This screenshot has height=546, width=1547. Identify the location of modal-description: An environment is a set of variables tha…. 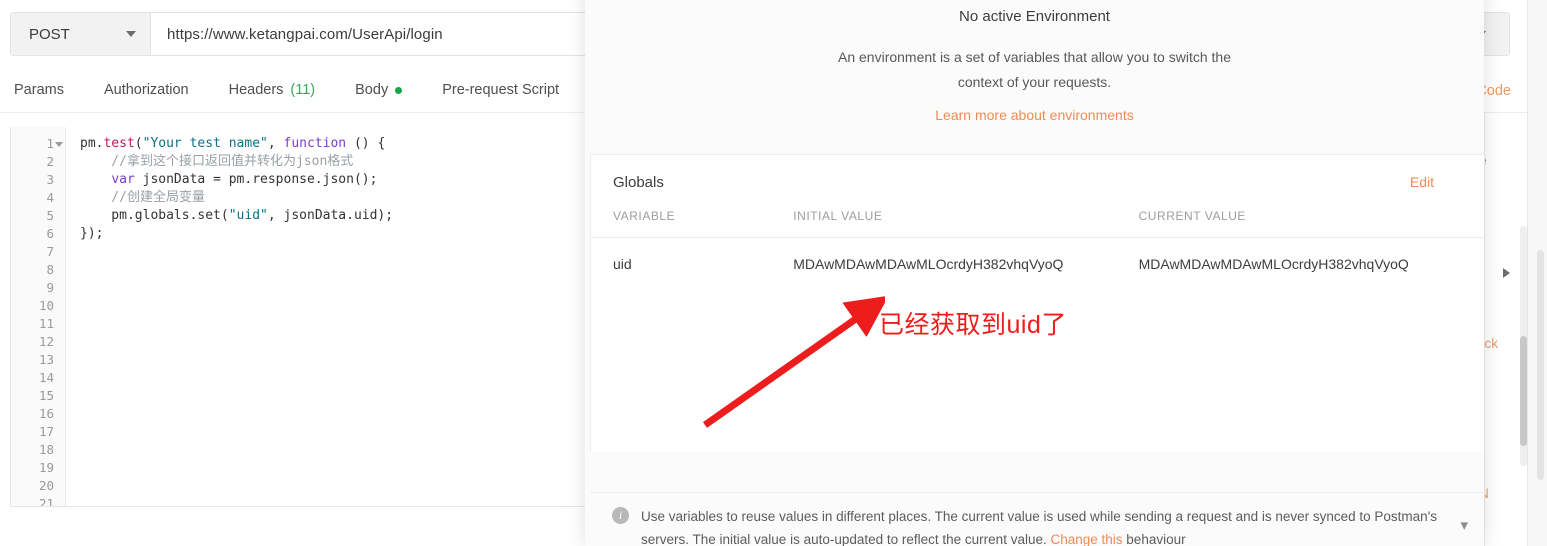
(1035, 70).